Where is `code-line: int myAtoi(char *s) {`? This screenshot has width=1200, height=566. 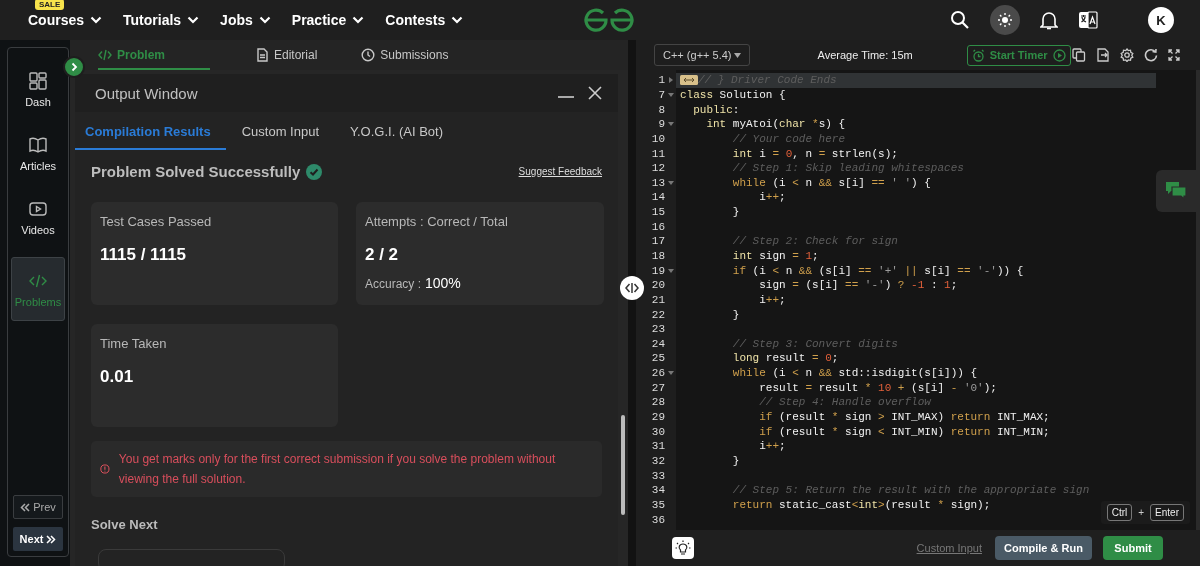
code-line: int myAtoi(char *s) { is located at coordinates (775, 124).